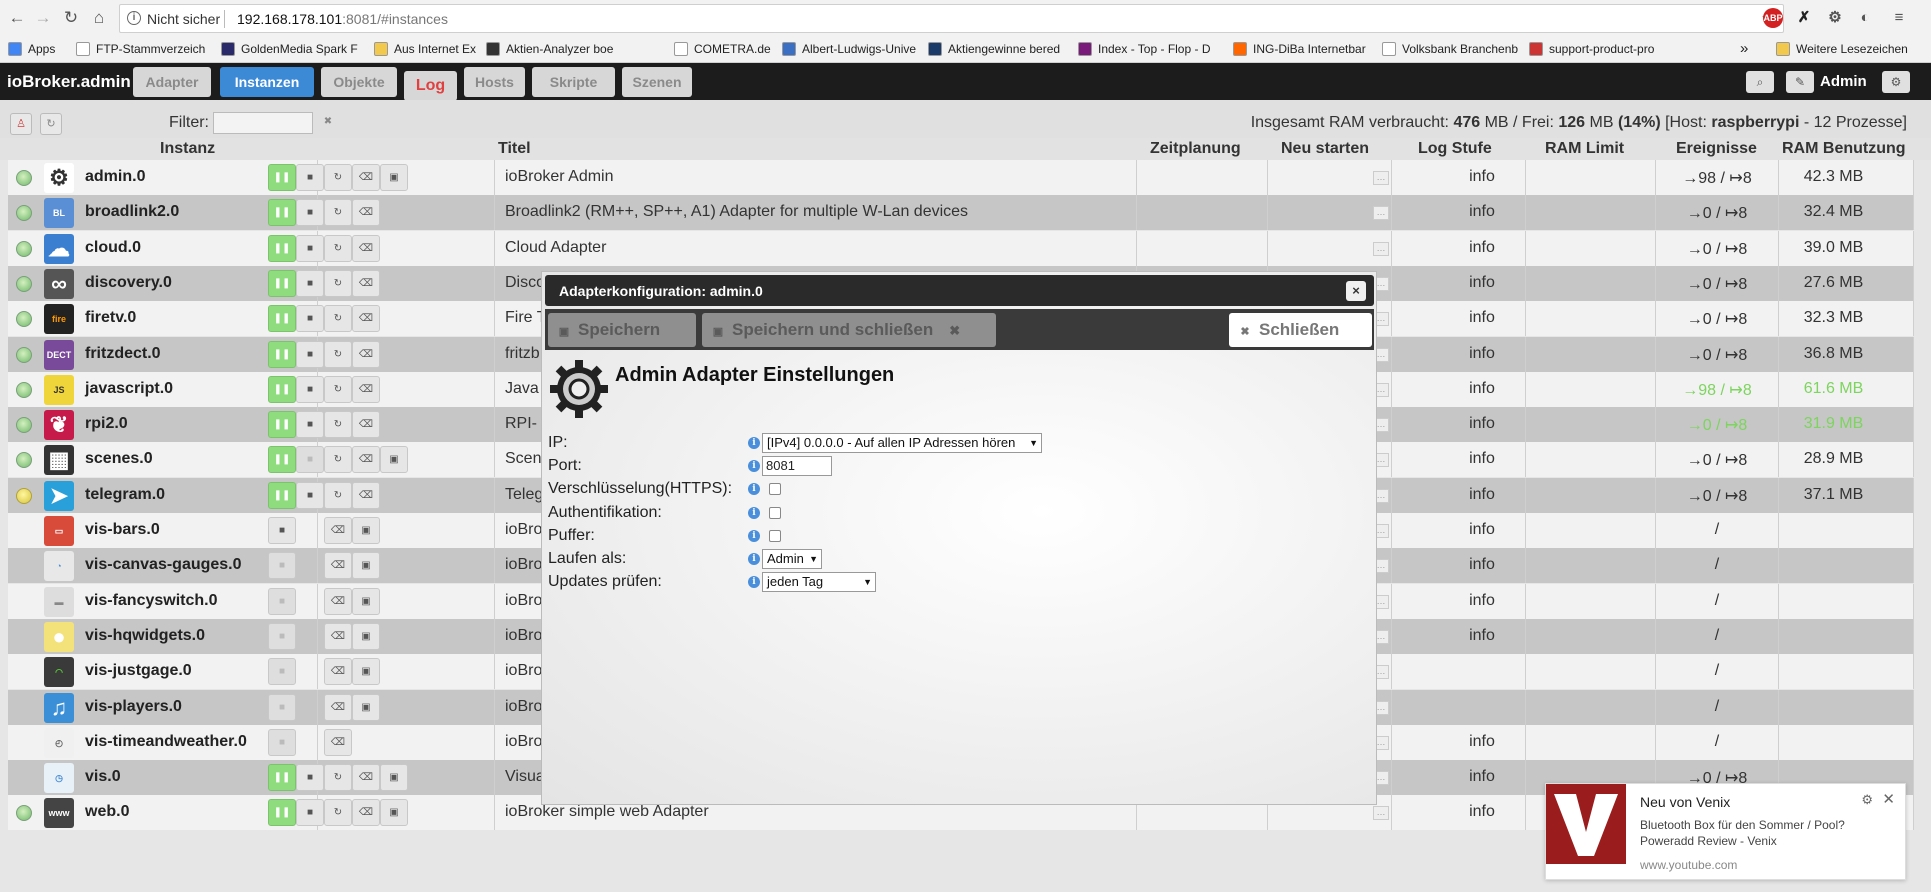 The width and height of the screenshot is (1931, 892). What do you see at coordinates (133, 707) in the screenshot?
I see `instance-name: vis-players.0` at bounding box center [133, 707].